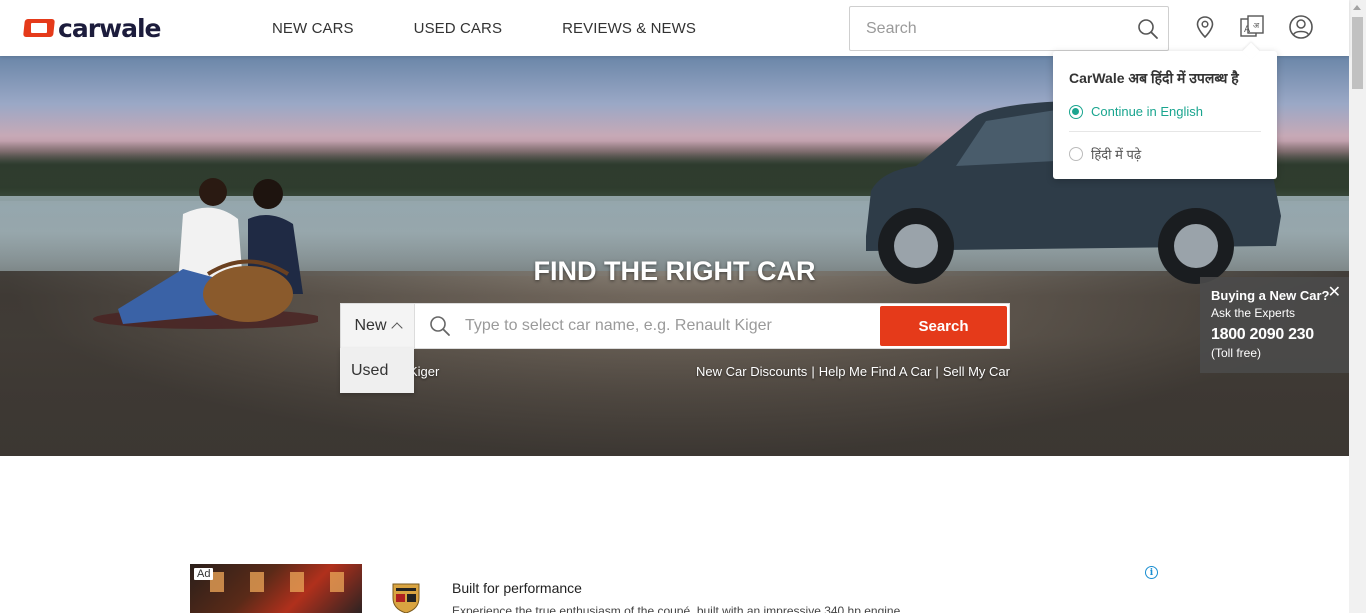 The height and width of the screenshot is (613, 1366). Describe the element at coordinates (1357, 53) in the screenshot. I see `scrollbar-thumb` at that location.